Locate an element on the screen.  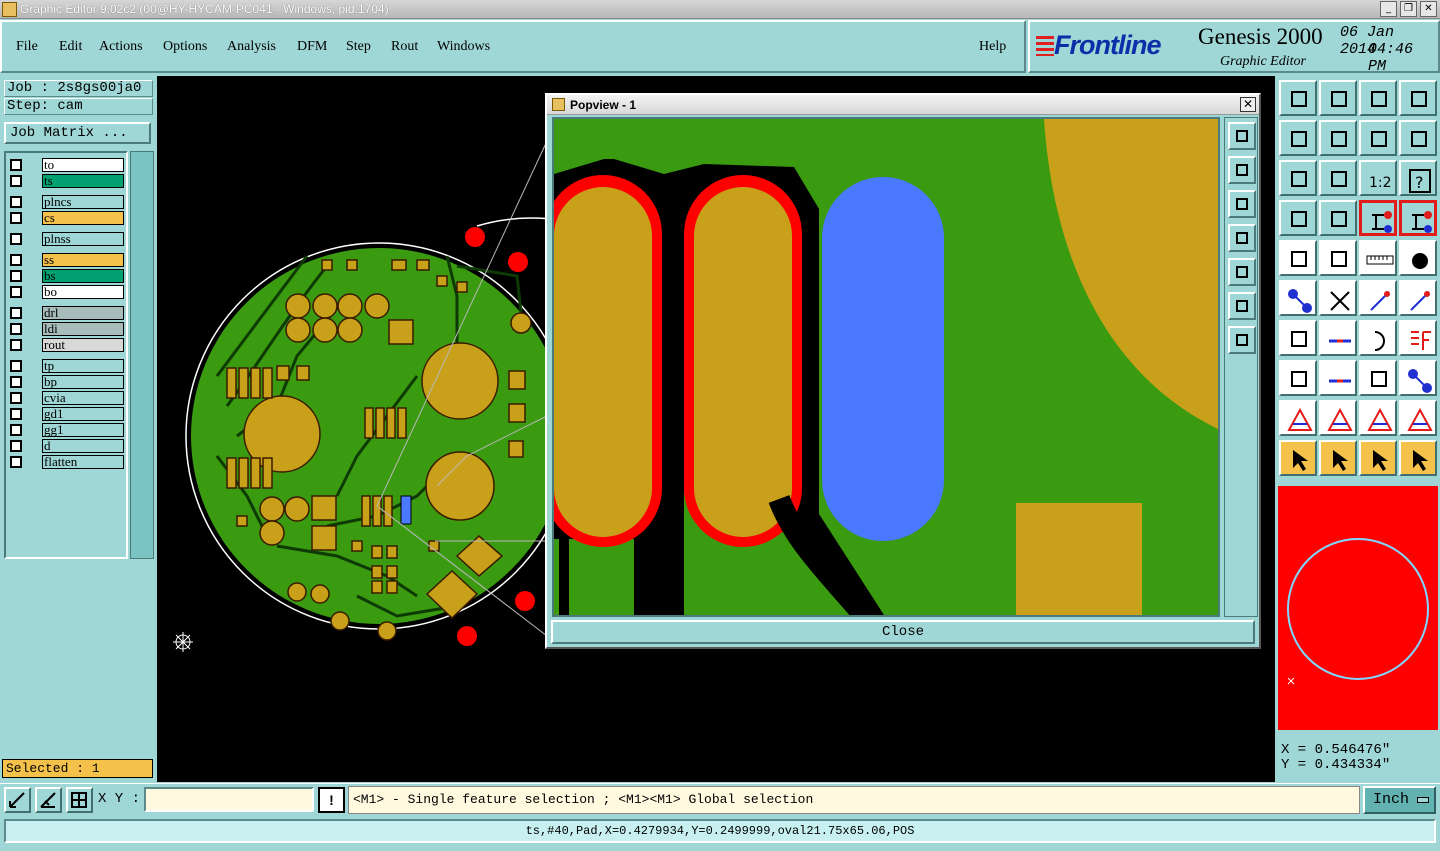
popview-pan-down-icon is located at coordinates (1242, 204).